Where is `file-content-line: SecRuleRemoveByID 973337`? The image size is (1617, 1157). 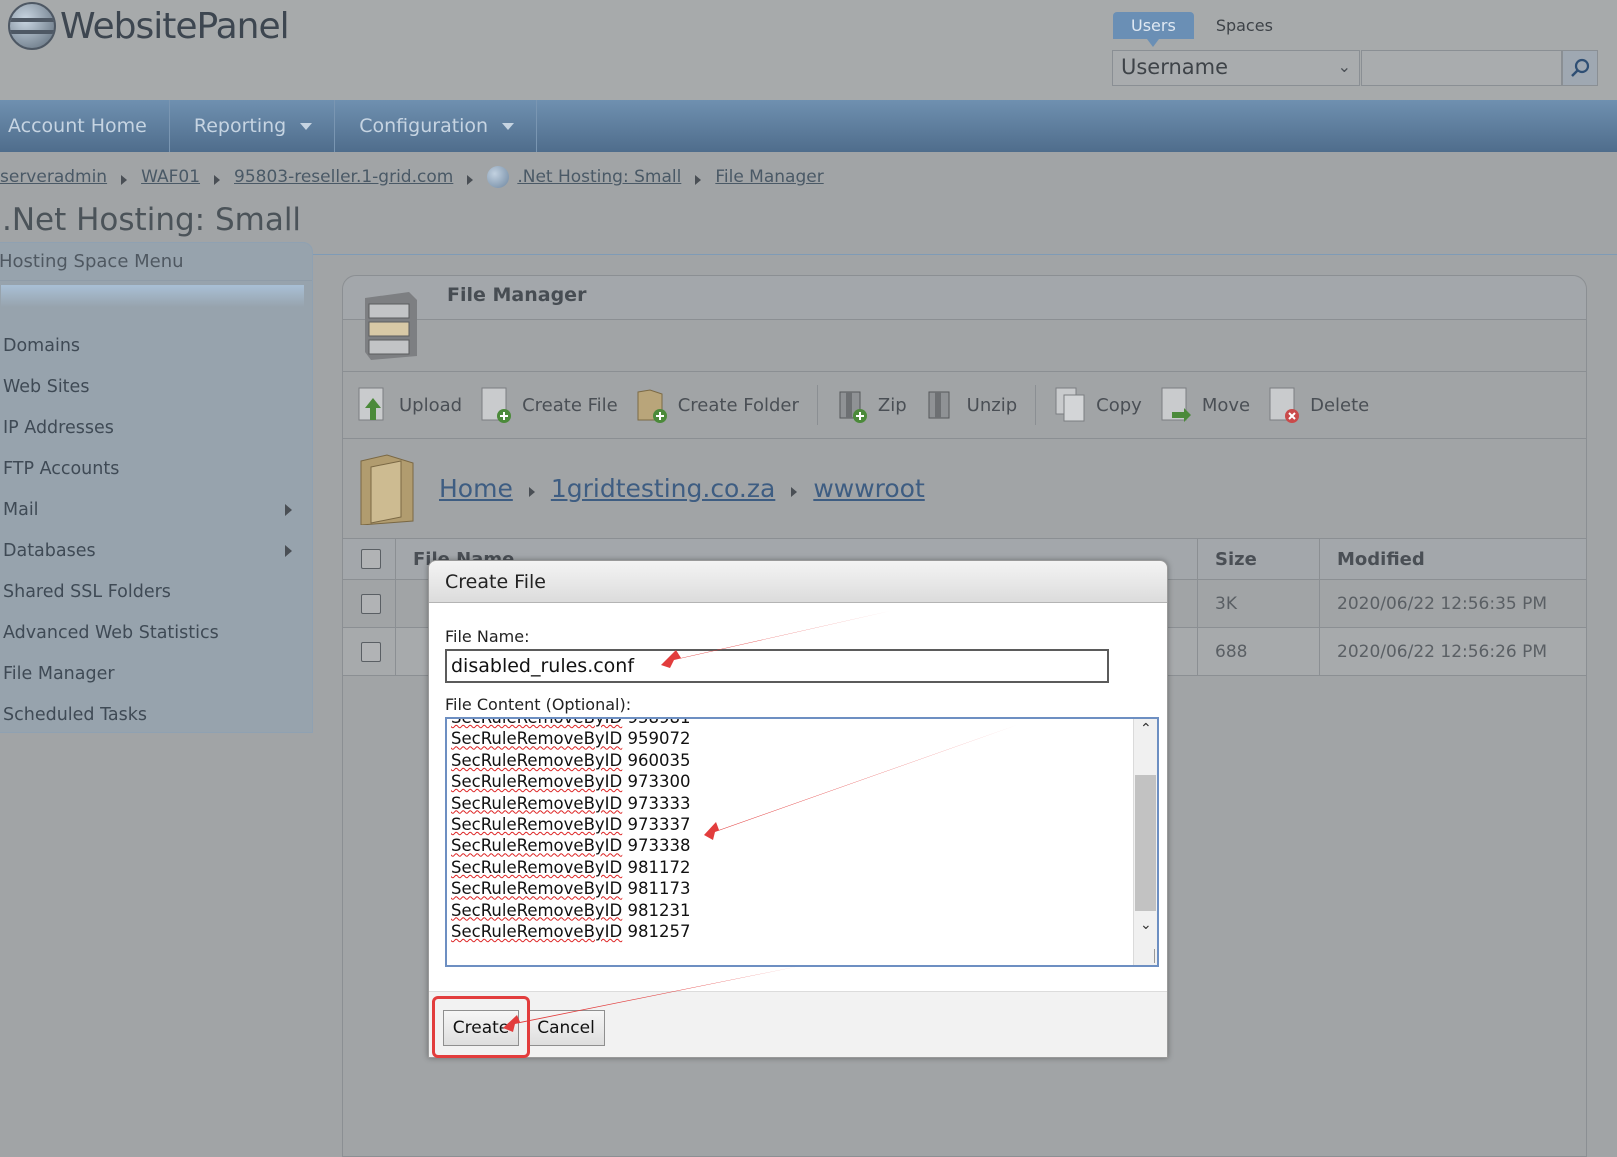
file-content-line: SecRuleRemoveByID 973337 is located at coordinates (571, 825).